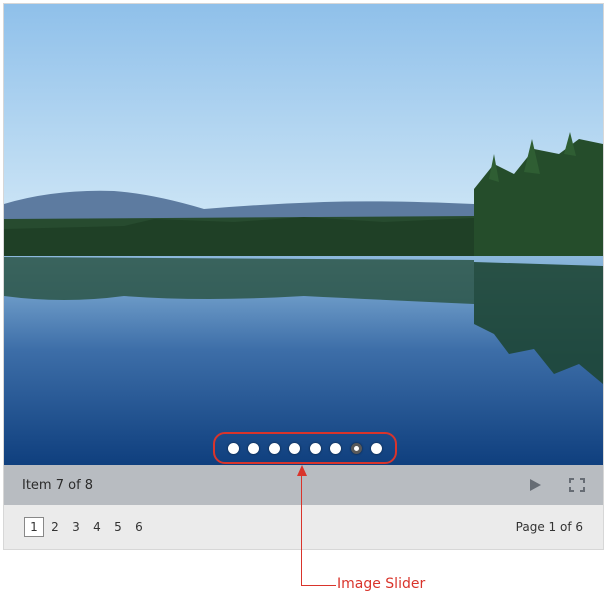  I want to click on item-status: Item 7 of 8, so click(58, 485).